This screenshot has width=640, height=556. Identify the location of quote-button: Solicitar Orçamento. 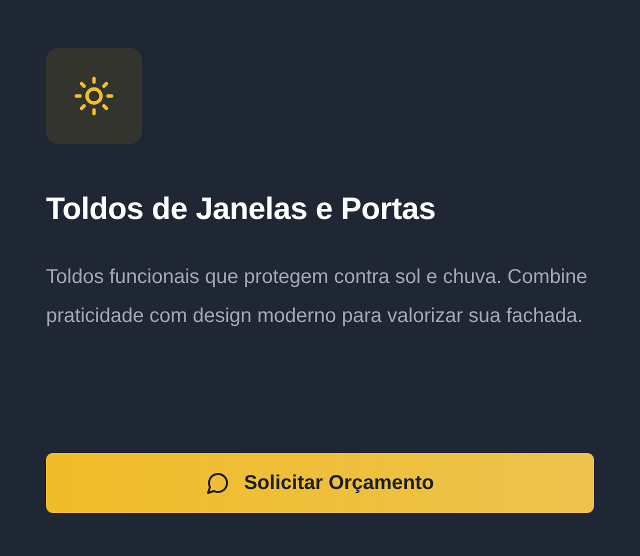
(320, 483).